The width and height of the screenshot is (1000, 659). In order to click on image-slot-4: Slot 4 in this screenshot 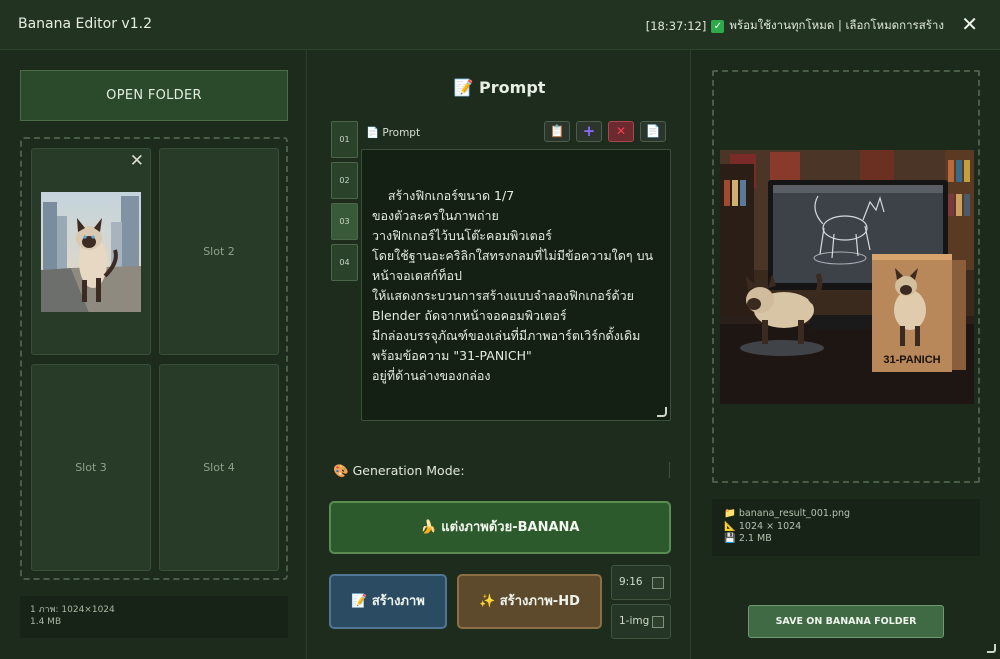, I will do `click(219, 467)`.